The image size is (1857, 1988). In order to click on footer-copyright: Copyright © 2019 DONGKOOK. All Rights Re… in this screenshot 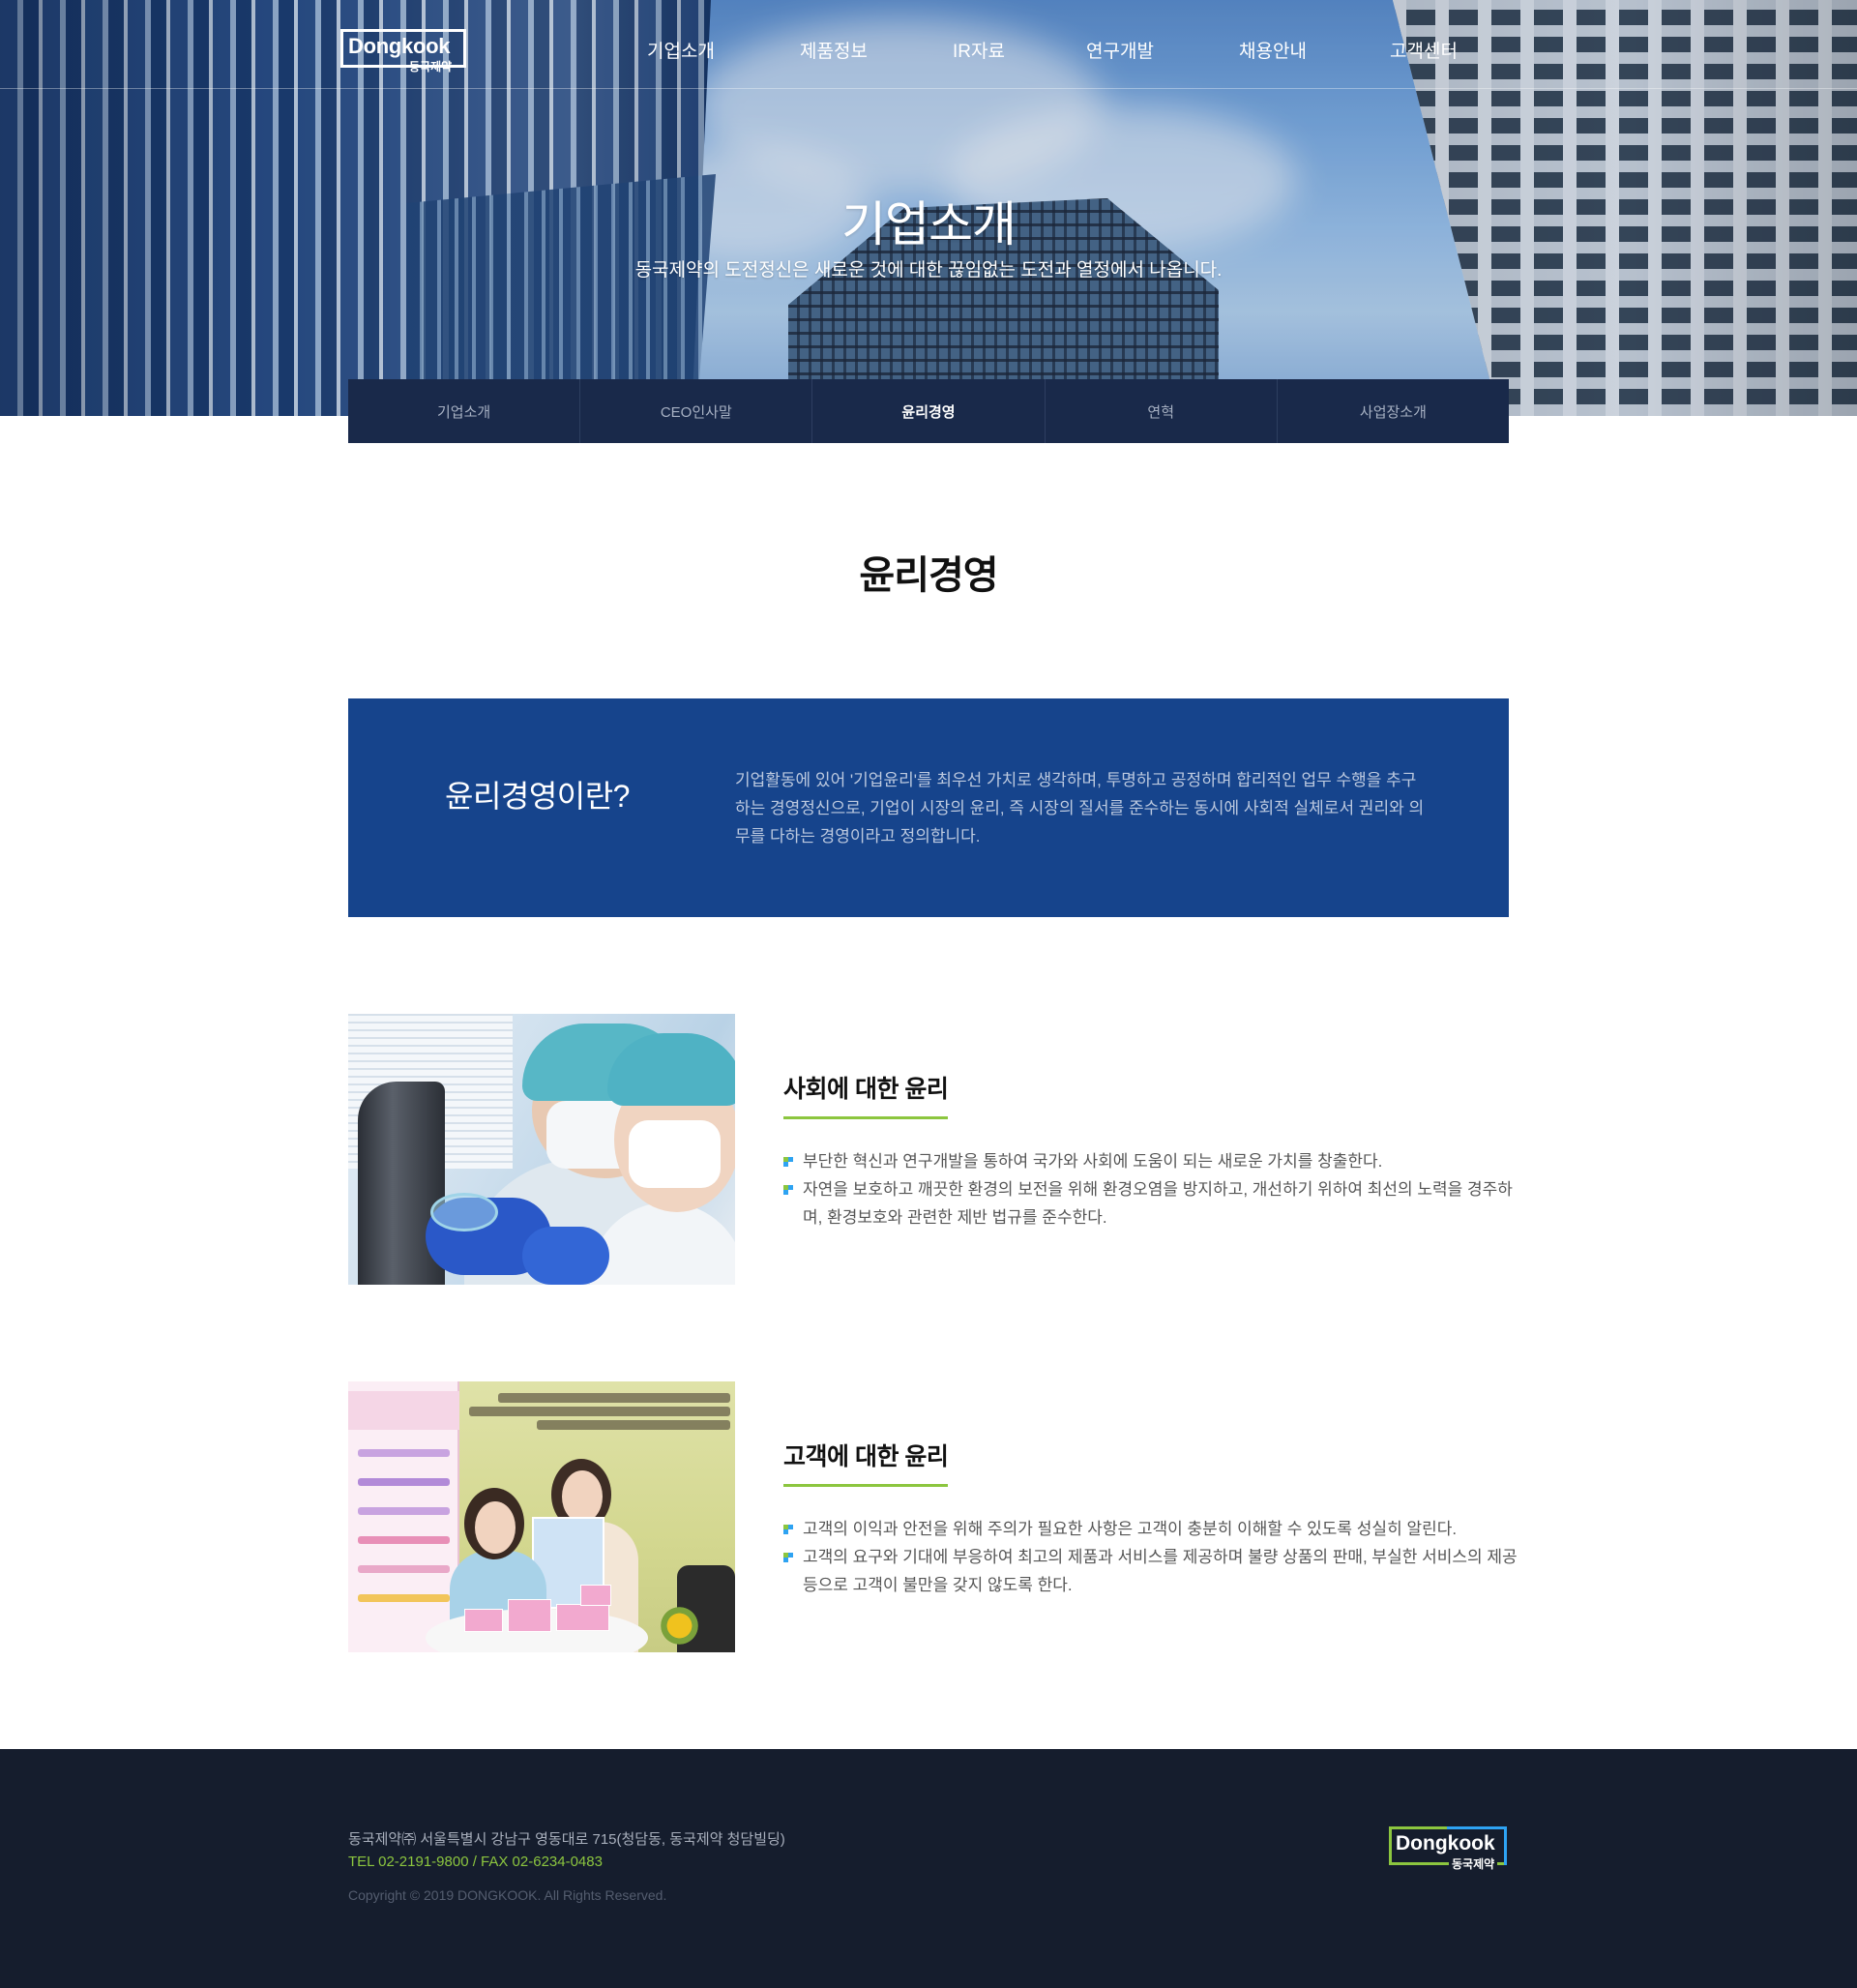, I will do `click(507, 1895)`.